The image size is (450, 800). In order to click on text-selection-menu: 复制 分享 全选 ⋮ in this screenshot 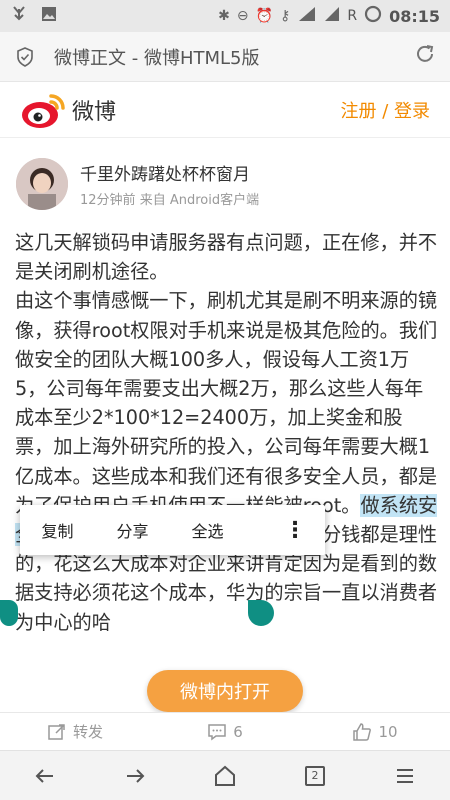, I will do `click(172, 530)`.